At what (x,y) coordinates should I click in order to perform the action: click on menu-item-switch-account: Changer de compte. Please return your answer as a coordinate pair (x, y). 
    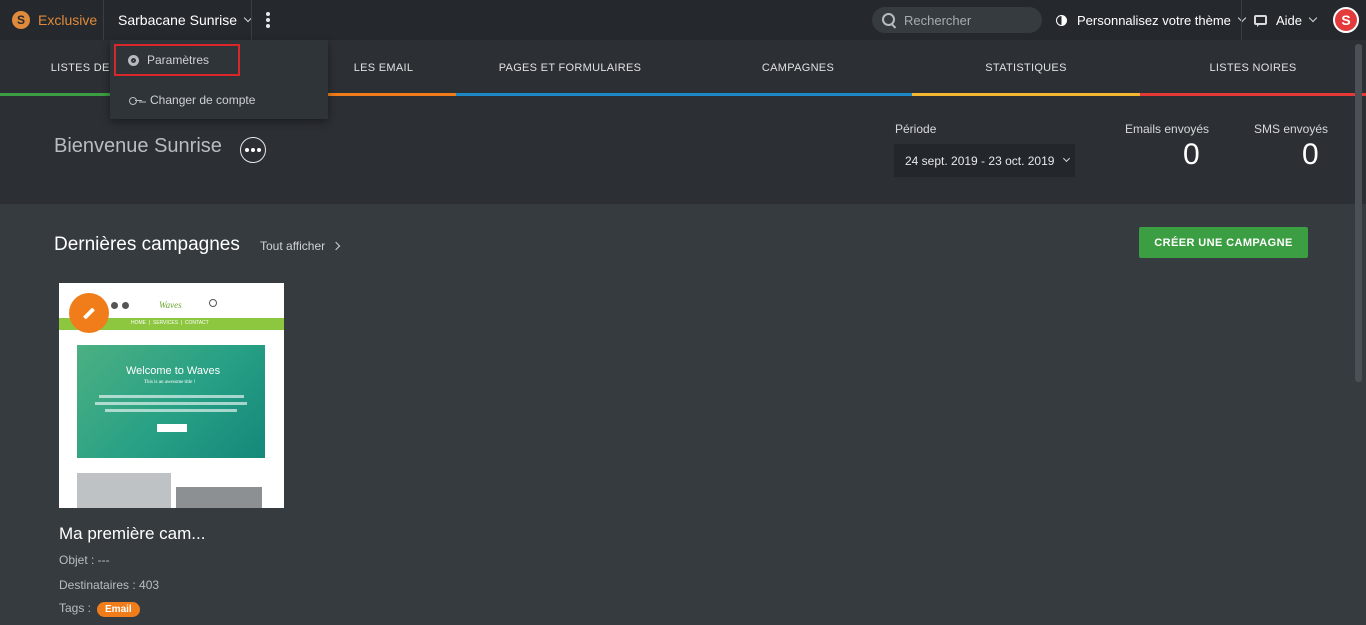
    Looking at the image, I should click on (219, 100).